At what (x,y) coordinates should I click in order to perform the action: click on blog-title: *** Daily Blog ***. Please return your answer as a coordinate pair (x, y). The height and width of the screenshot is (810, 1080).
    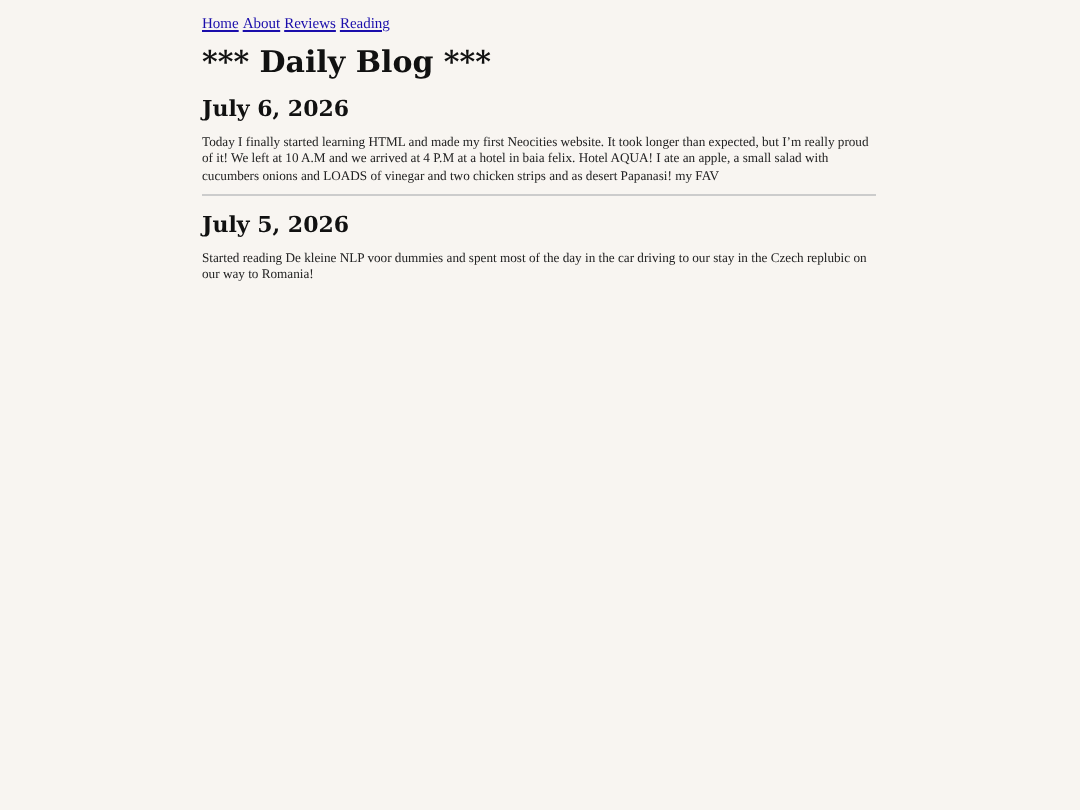
    Looking at the image, I should click on (347, 62).